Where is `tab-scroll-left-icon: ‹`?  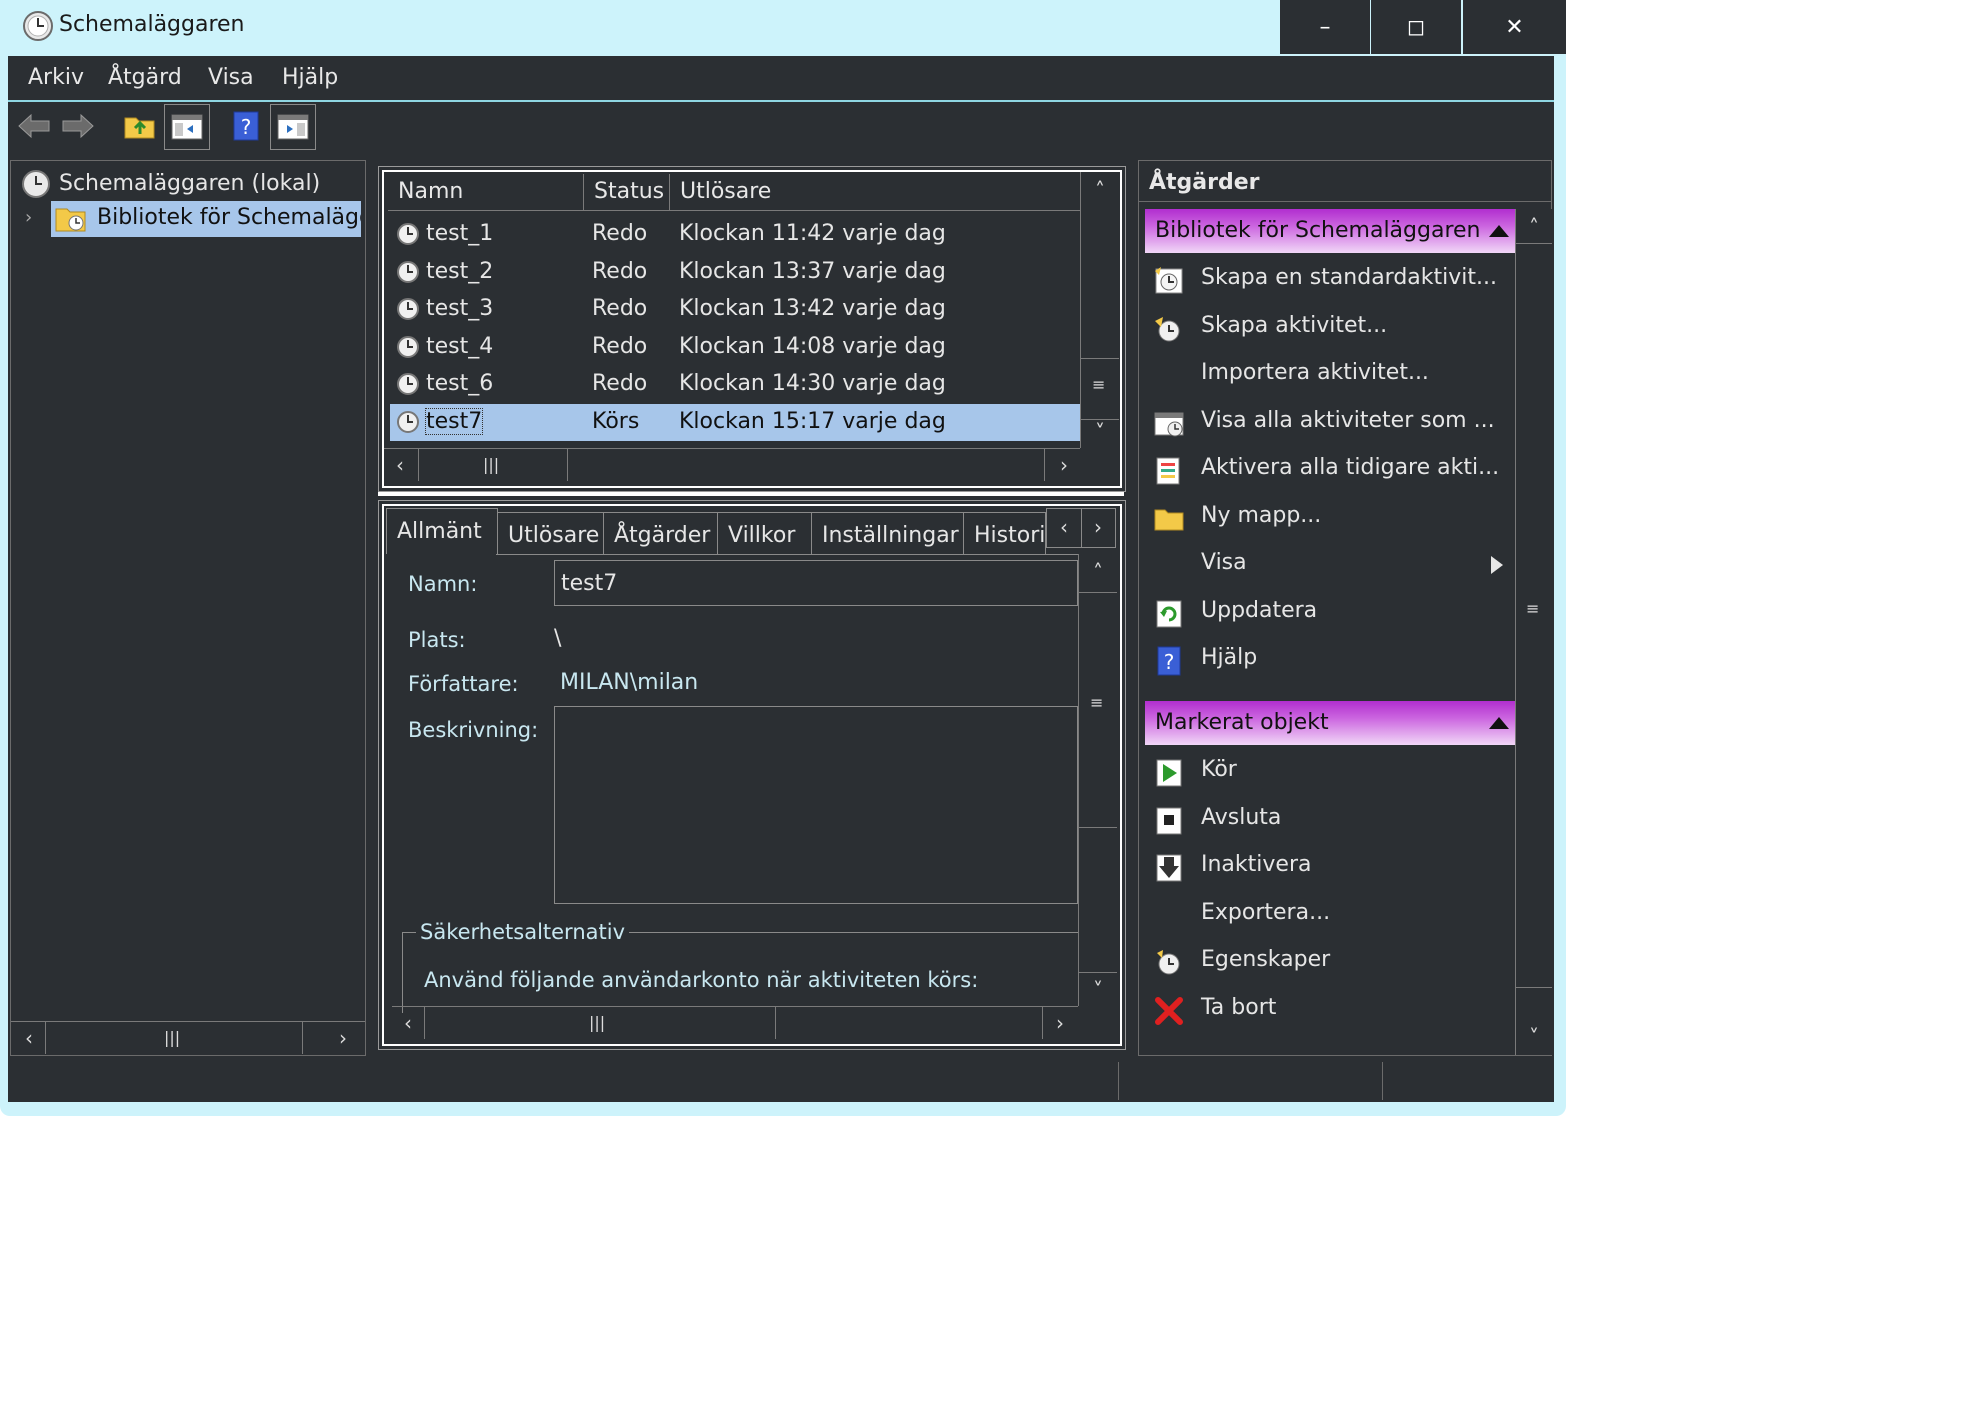
tab-scroll-left-icon: ‹ is located at coordinates (1064, 527).